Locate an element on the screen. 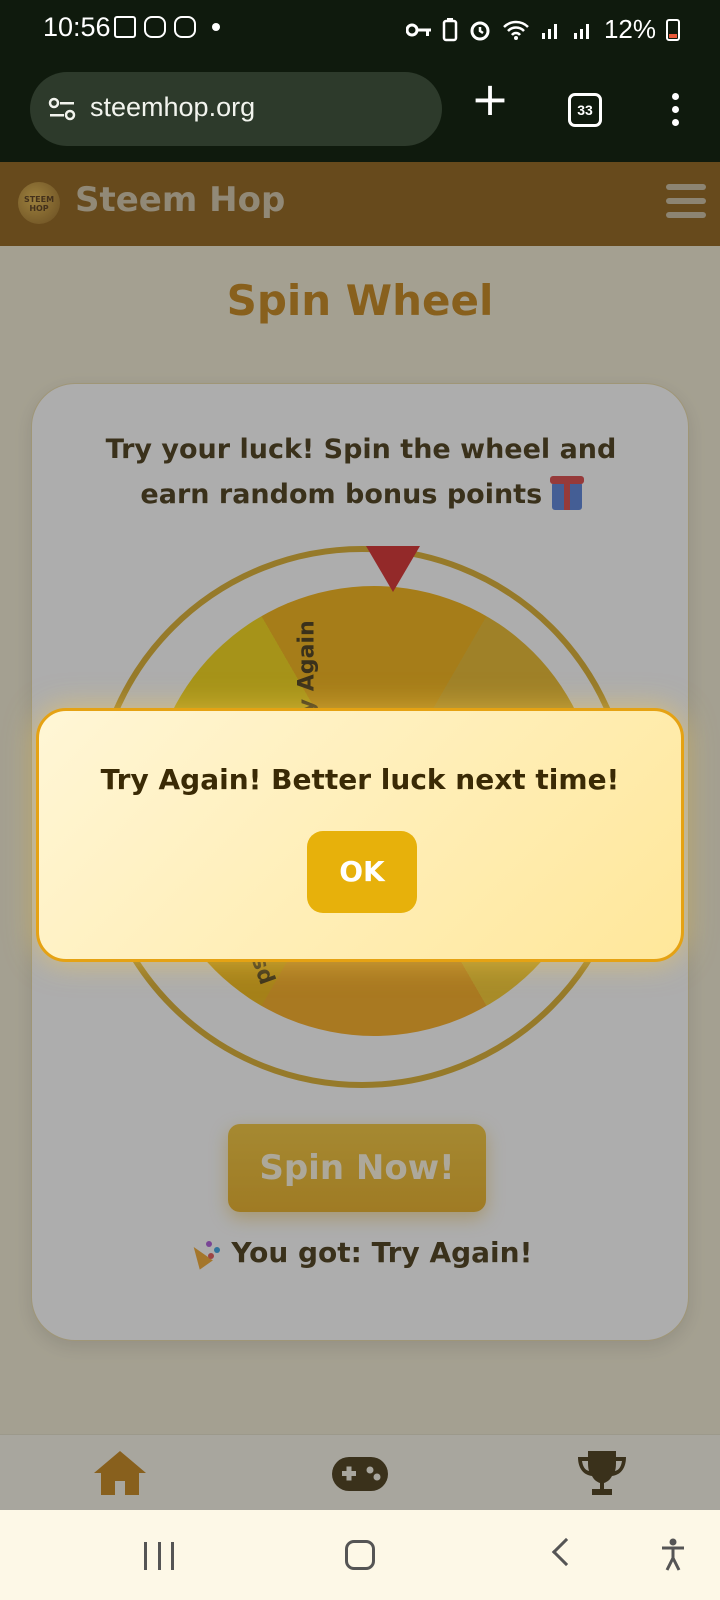 This screenshot has height=1600, width=720. battery-percent: 12% is located at coordinates (629, 29).